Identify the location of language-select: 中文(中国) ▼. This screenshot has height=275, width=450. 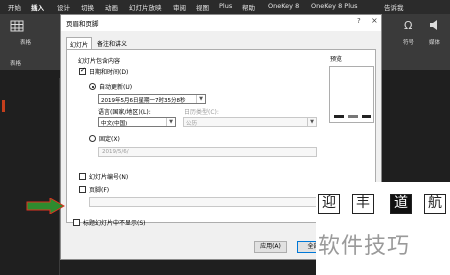
(137, 122).